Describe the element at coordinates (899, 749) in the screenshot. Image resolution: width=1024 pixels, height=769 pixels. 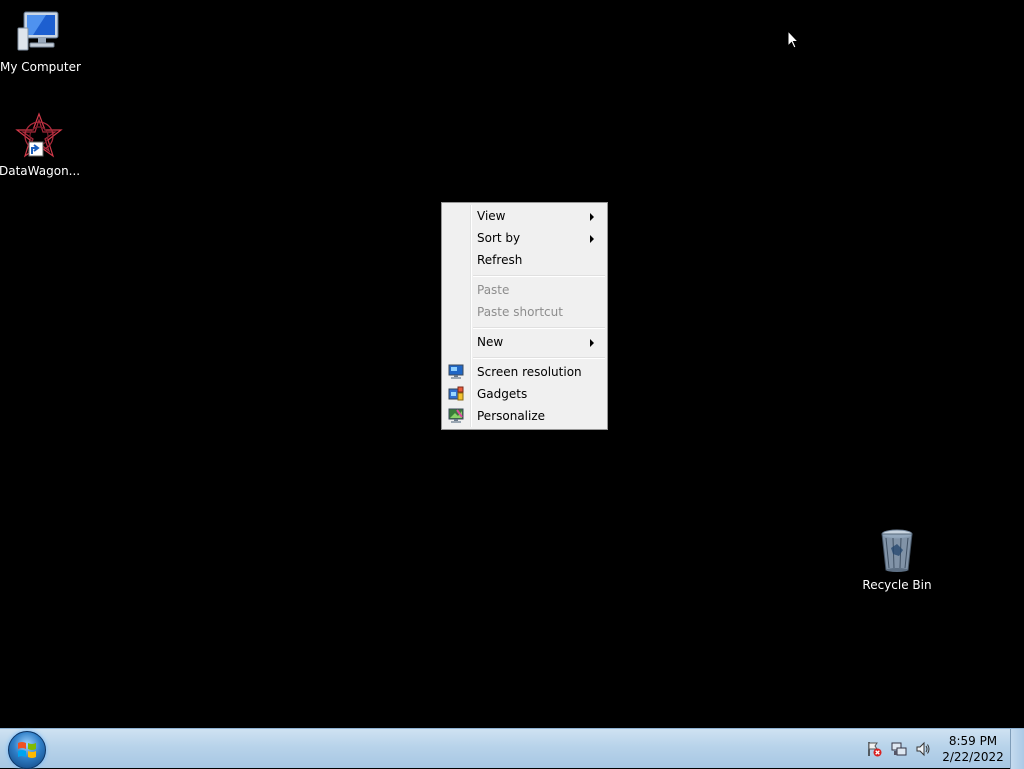
I see `network-icon` at that location.